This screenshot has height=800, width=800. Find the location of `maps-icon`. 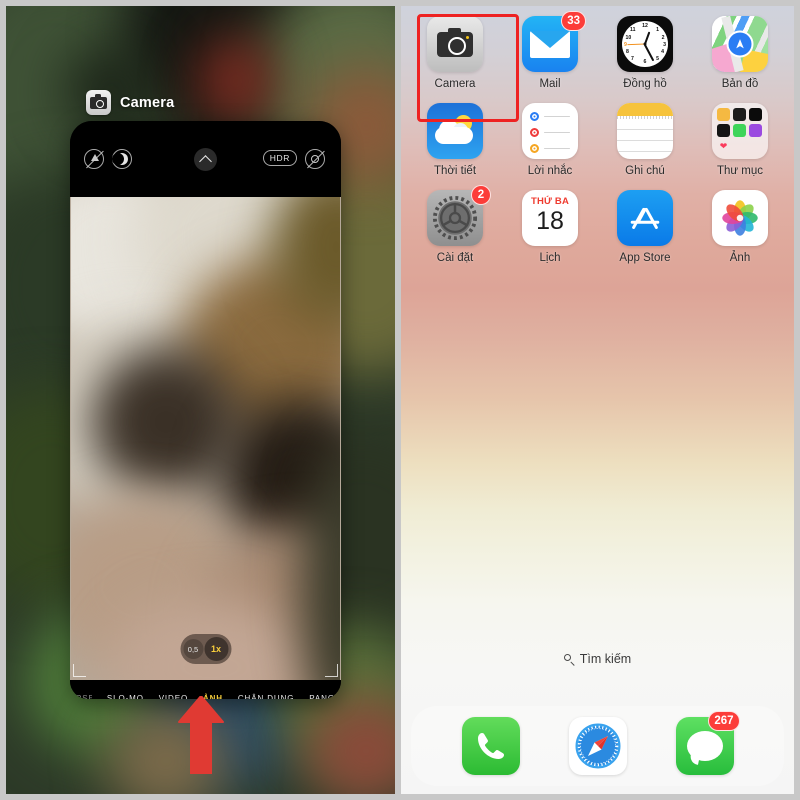

maps-icon is located at coordinates (740, 44).